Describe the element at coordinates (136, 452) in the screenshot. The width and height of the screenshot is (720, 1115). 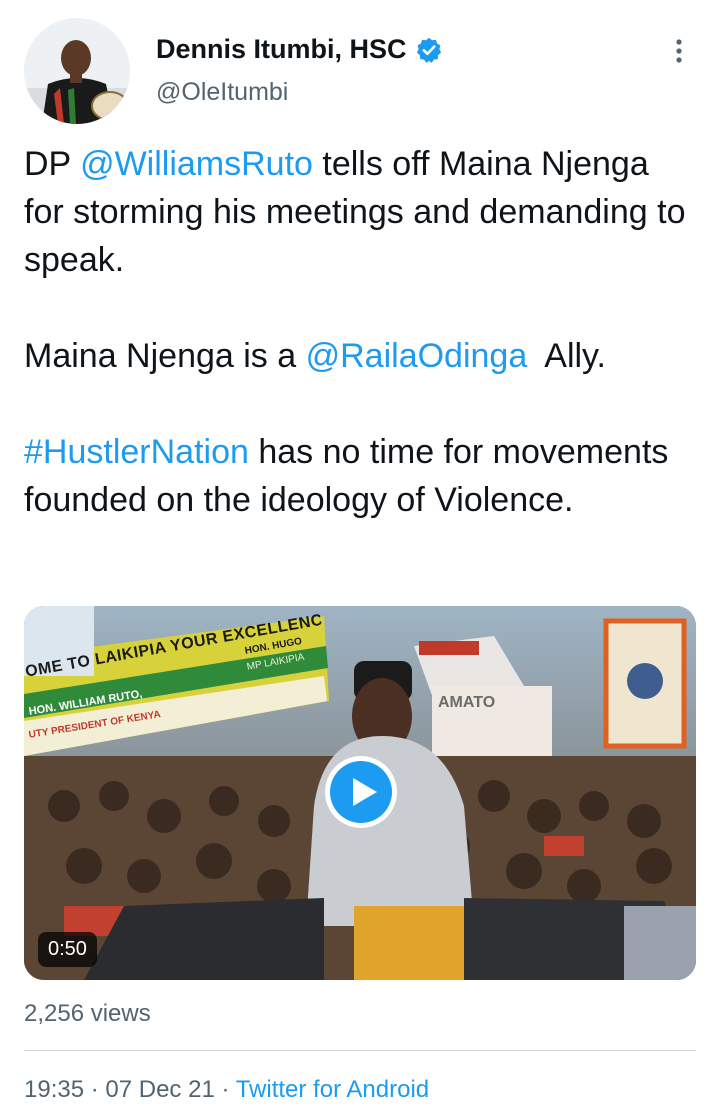
I see `hashtag-link-hustlernation: #HustlerNation` at that location.